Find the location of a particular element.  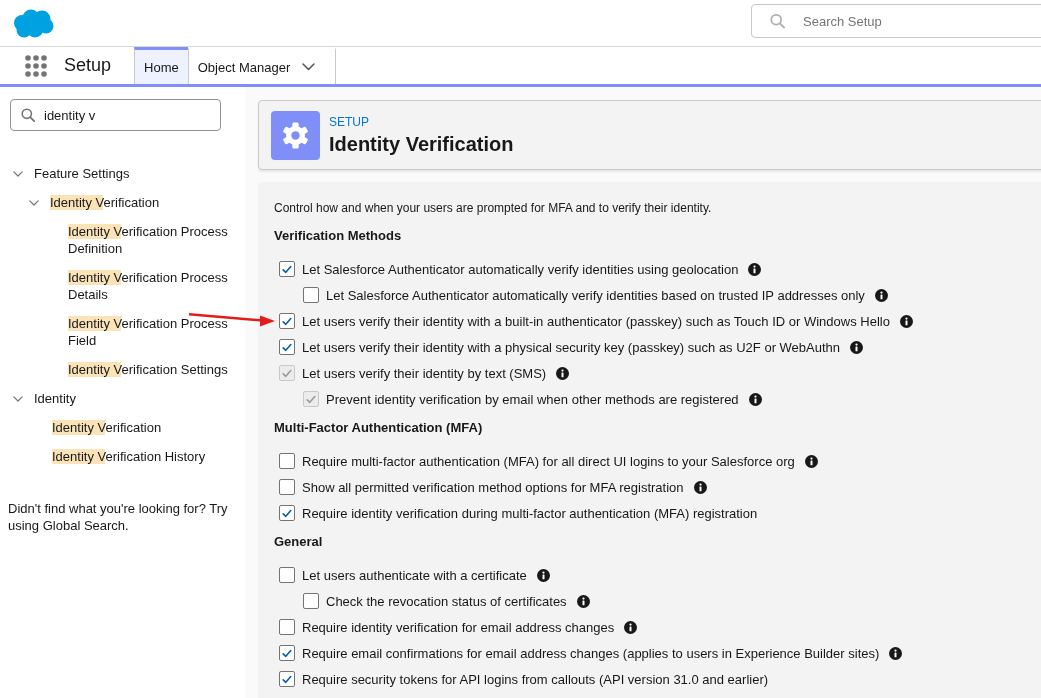

nav-tab: Object Manager is located at coordinates (262, 65).